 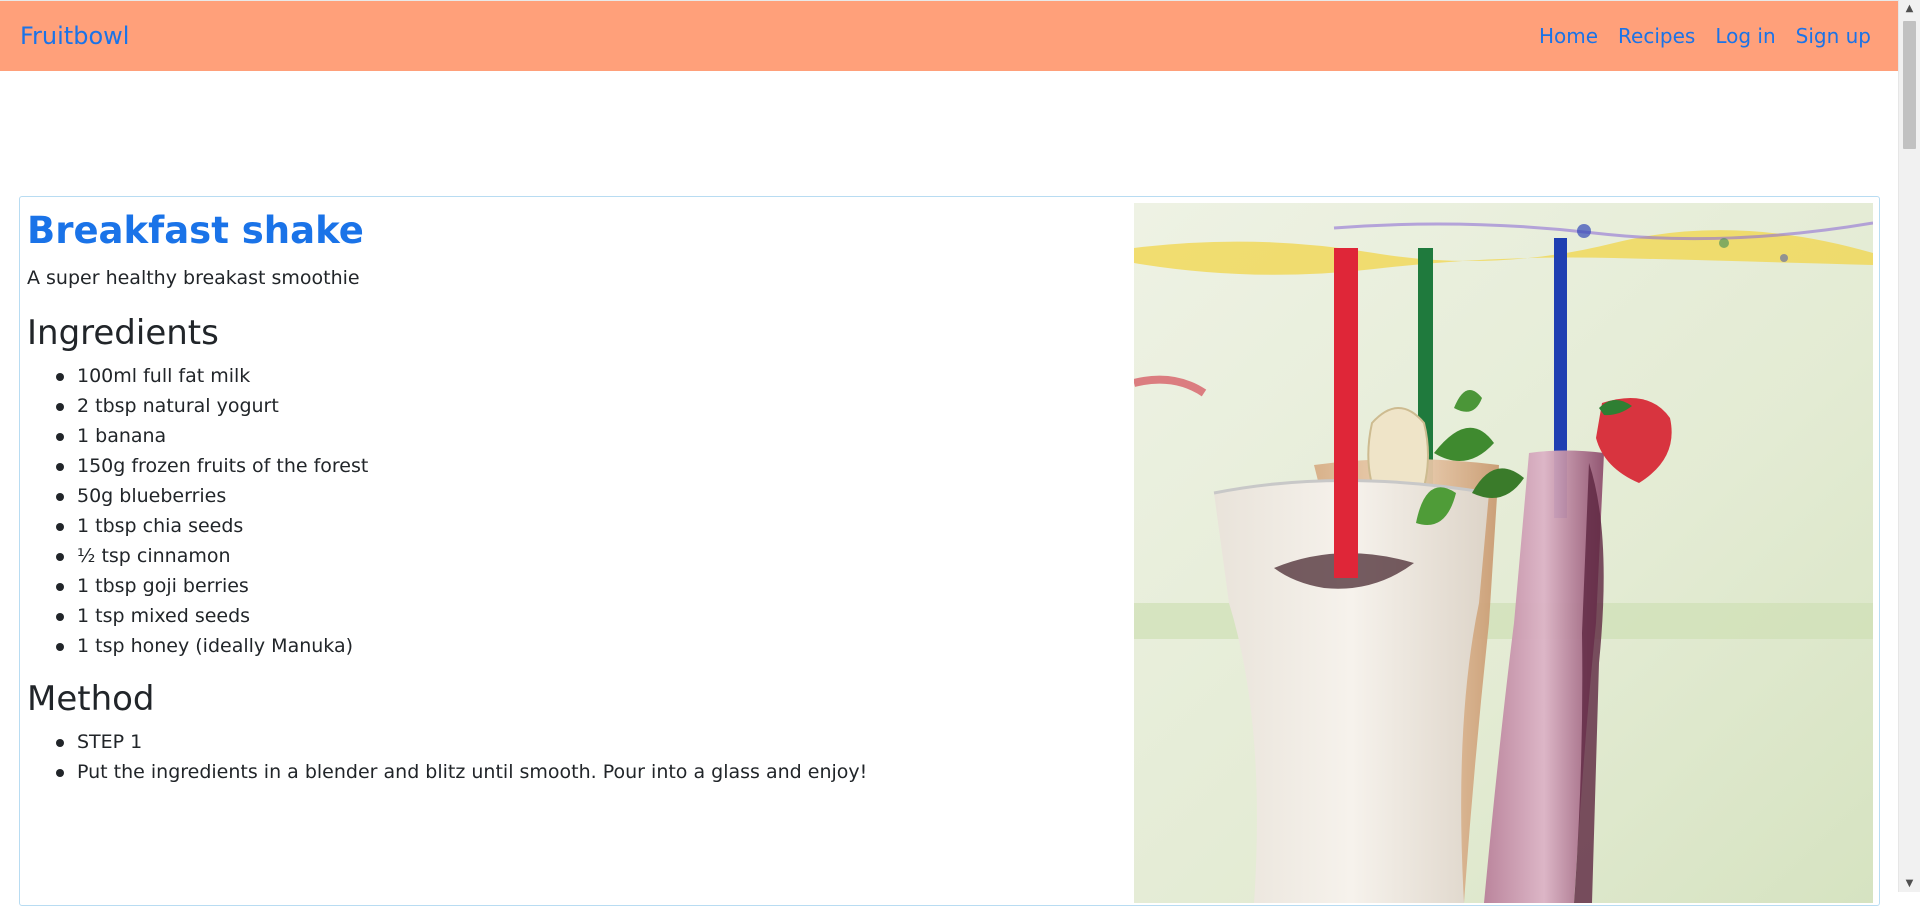 What do you see at coordinates (74, 36) in the screenshot?
I see `brand-link: Fruitbowl` at bounding box center [74, 36].